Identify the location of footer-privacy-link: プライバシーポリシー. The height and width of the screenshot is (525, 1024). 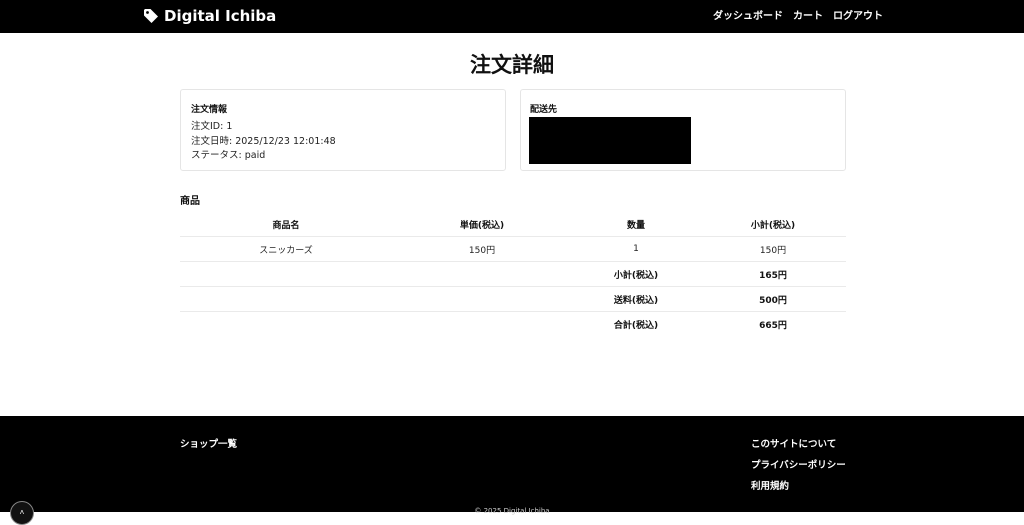
(798, 464).